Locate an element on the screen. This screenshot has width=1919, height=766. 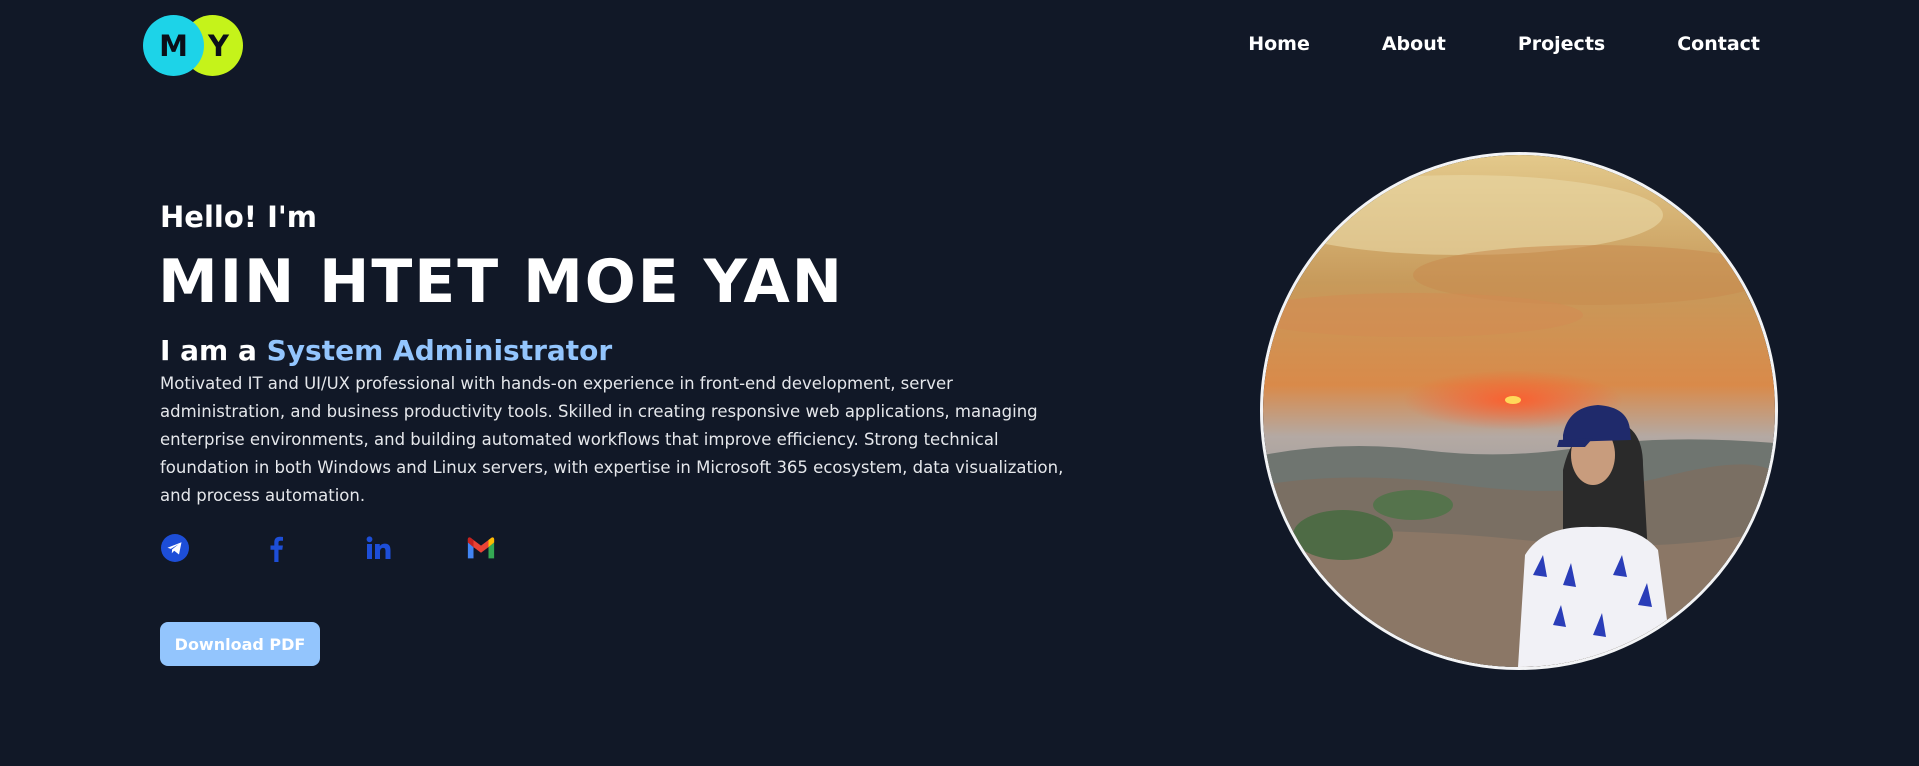
nav-link-about: About is located at coordinates (1414, 44).